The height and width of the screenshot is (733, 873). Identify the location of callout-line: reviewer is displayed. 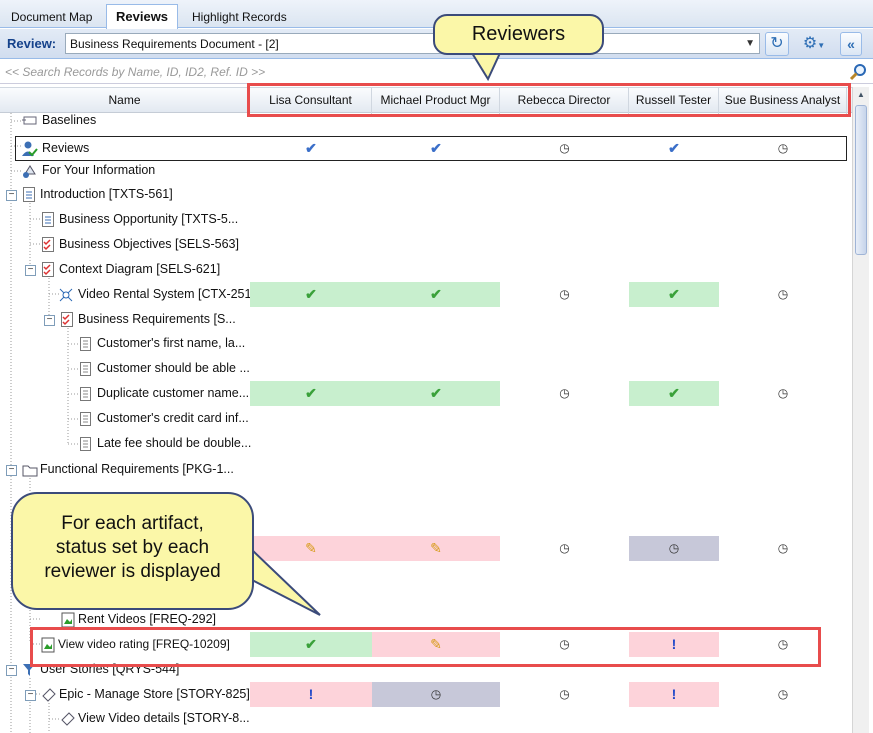
(132, 571).